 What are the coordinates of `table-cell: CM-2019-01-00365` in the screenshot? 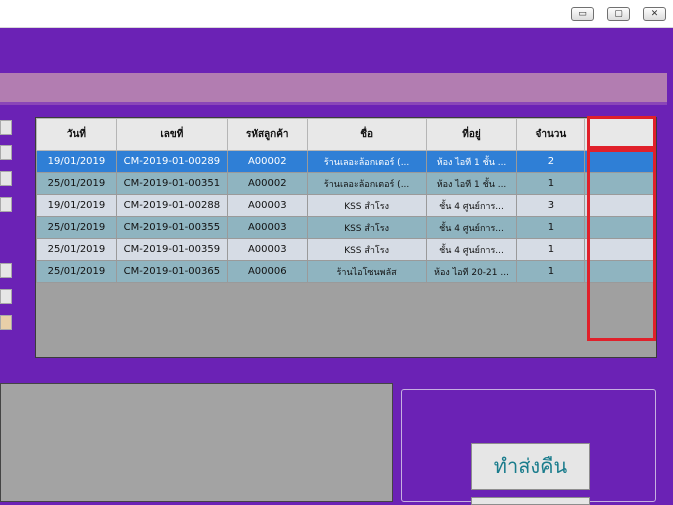 It's located at (171, 271).